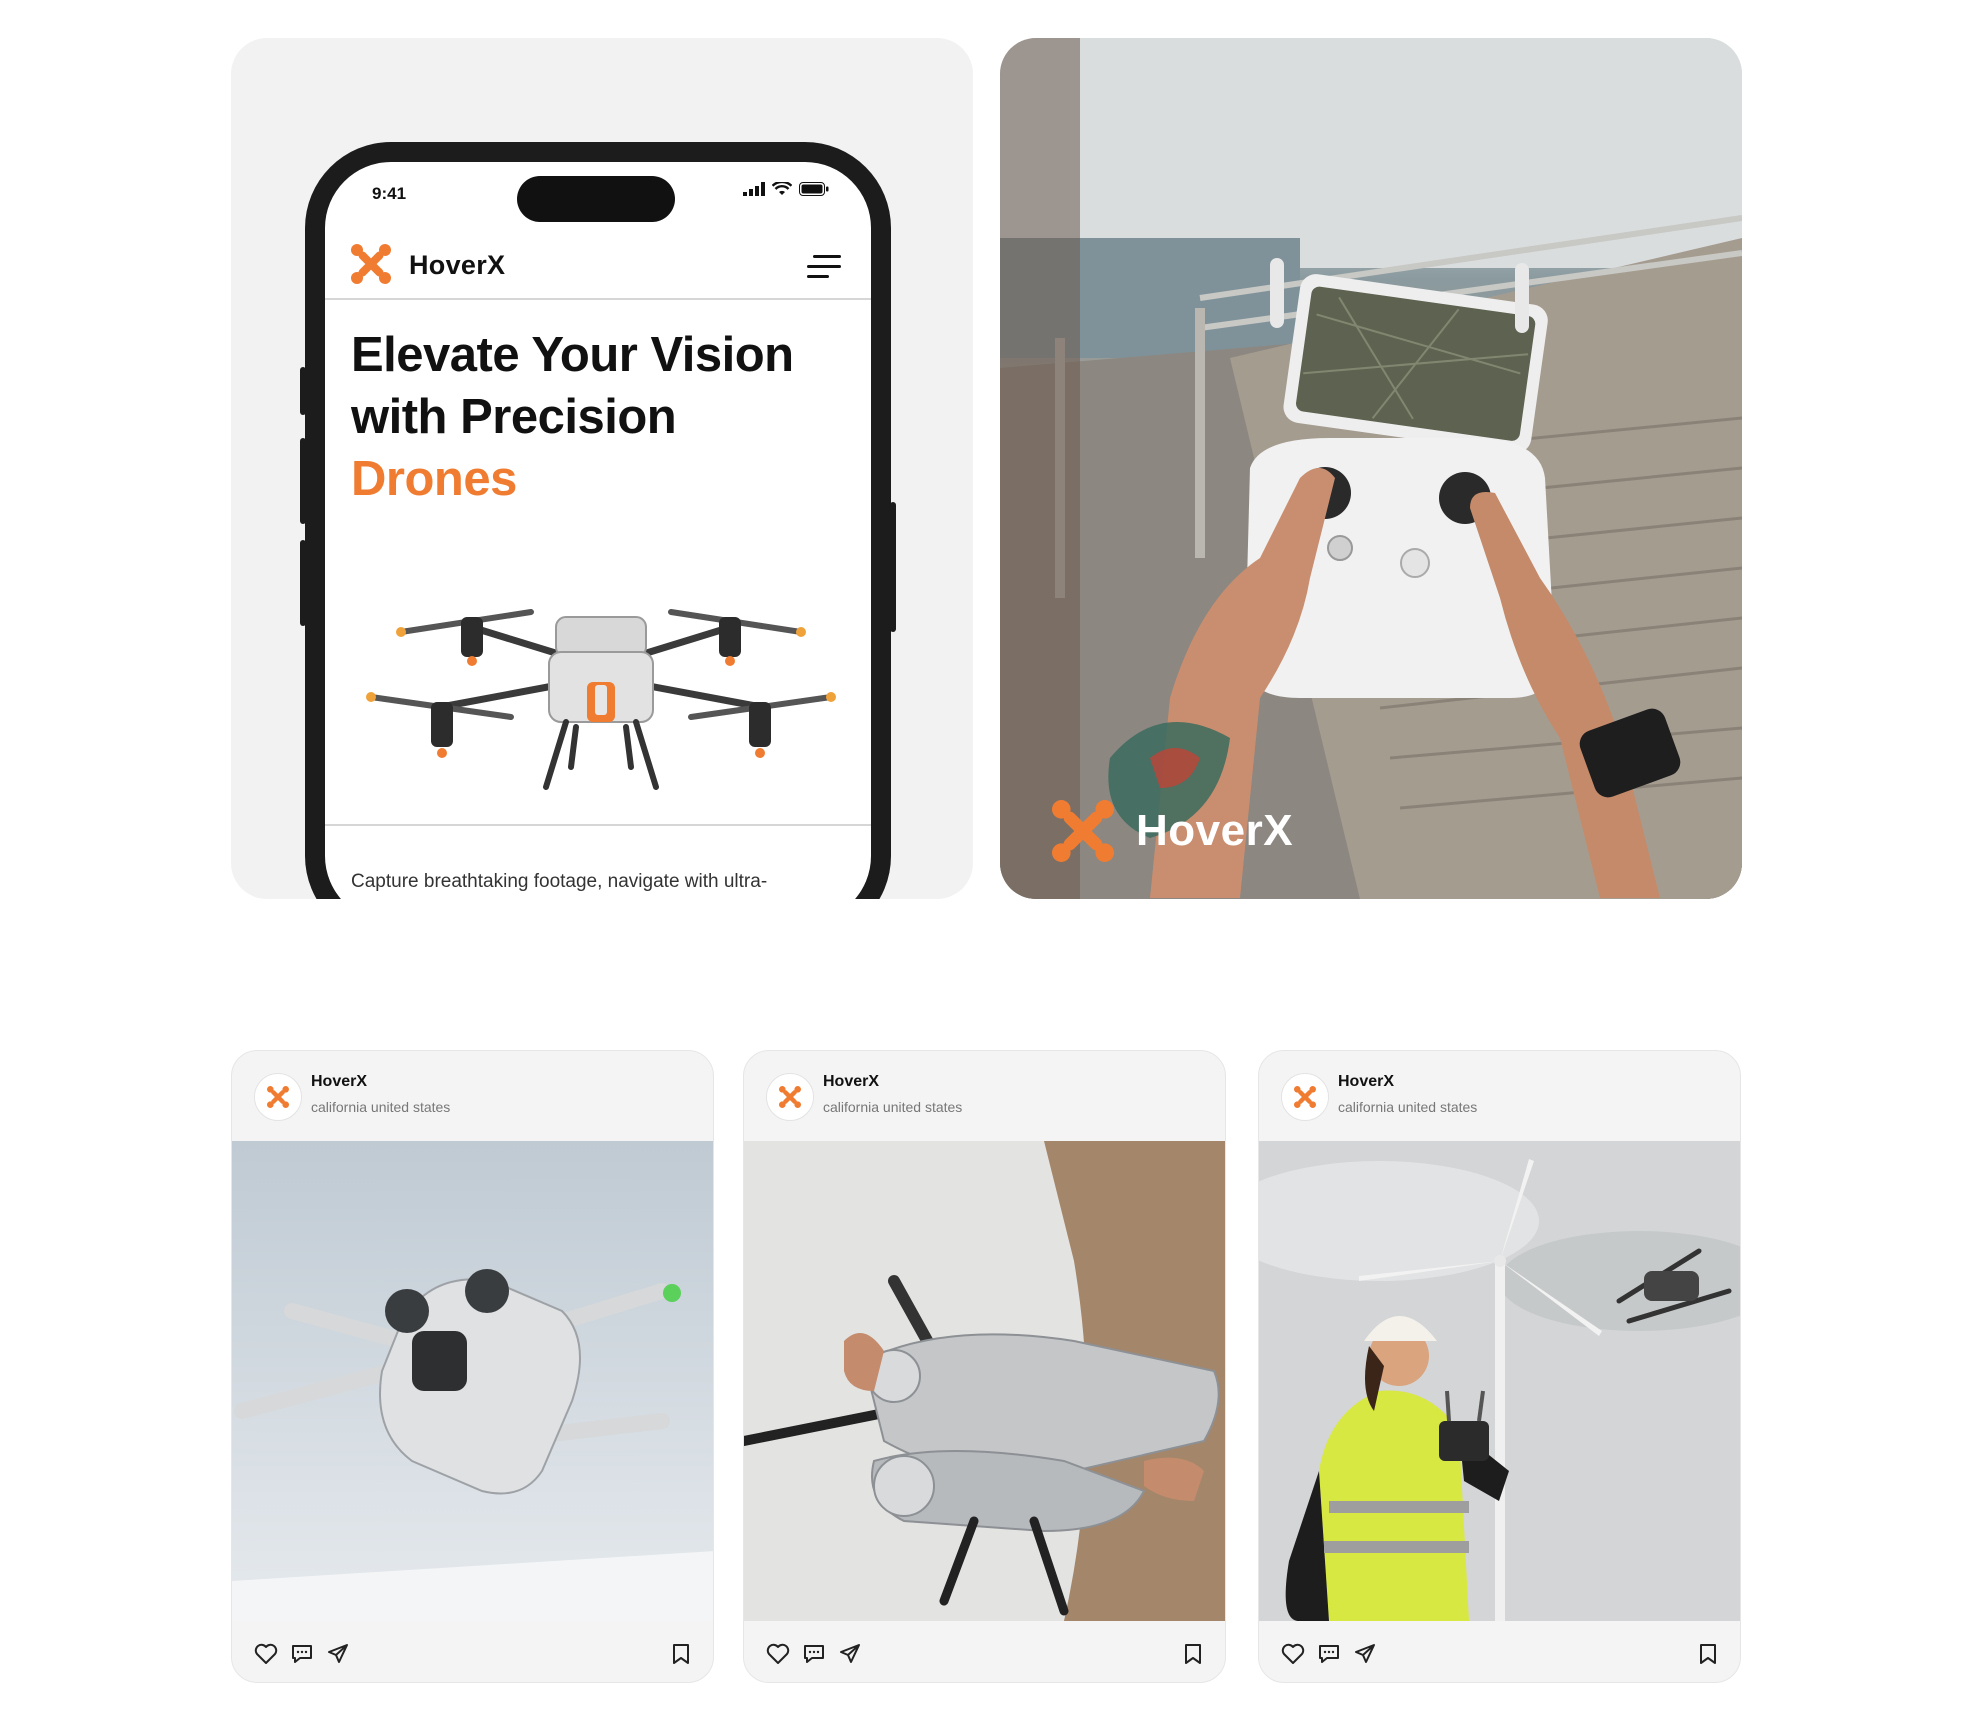 This screenshot has height=1719, width=1969. What do you see at coordinates (434, 479) in the screenshot?
I see `hero-title-accent: Drones` at bounding box center [434, 479].